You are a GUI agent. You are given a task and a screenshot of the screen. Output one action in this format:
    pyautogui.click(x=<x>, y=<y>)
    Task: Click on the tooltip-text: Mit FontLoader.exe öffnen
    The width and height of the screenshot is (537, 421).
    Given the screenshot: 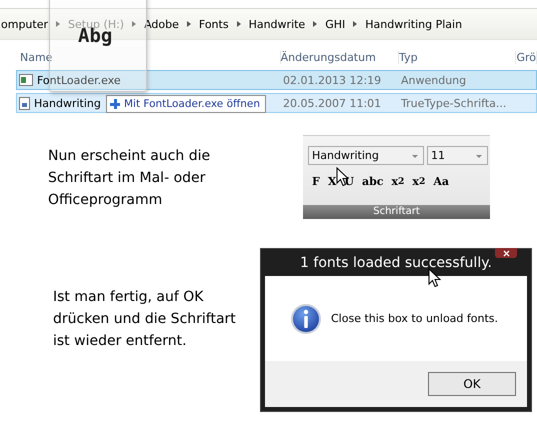 What is the action you would take?
    pyautogui.click(x=192, y=104)
    